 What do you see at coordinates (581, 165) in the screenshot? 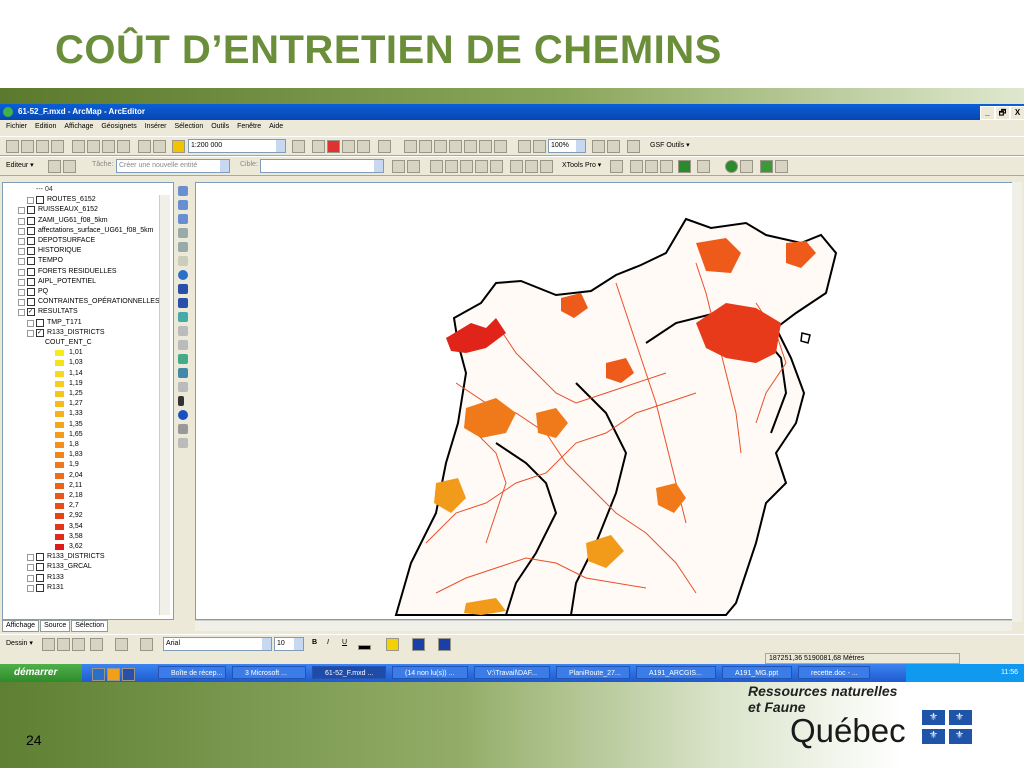
I see `xtools-pro-menu: XTools Pro ▾` at bounding box center [581, 165].